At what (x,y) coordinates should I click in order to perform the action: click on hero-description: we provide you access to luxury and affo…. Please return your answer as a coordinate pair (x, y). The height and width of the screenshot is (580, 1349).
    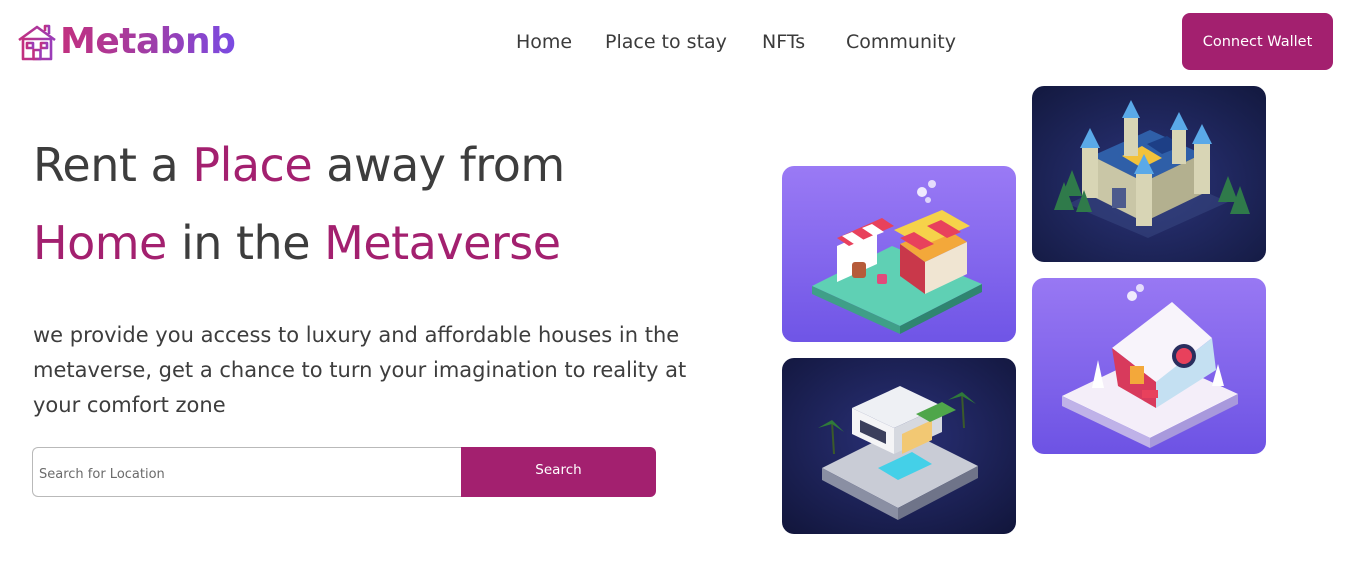
    Looking at the image, I should click on (360, 370).